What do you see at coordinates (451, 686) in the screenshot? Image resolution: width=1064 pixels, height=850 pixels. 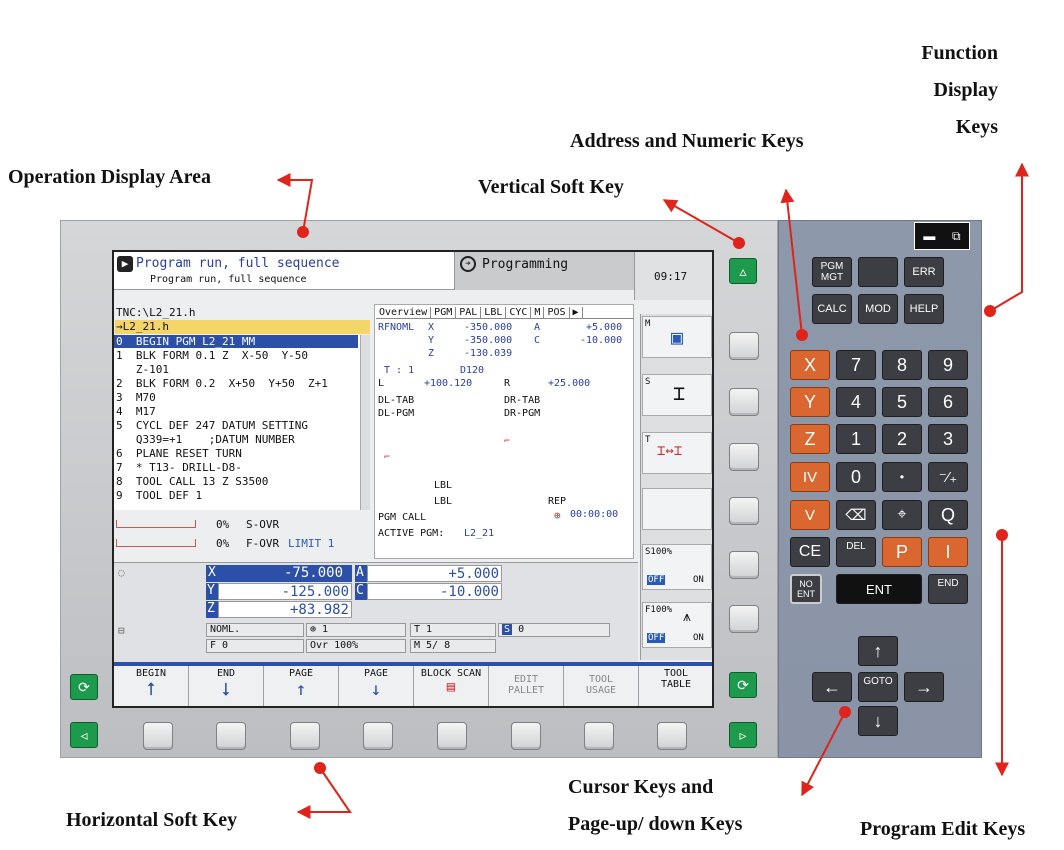 I see `softkey-block-scan: BLOCK SCAN ▤` at bounding box center [451, 686].